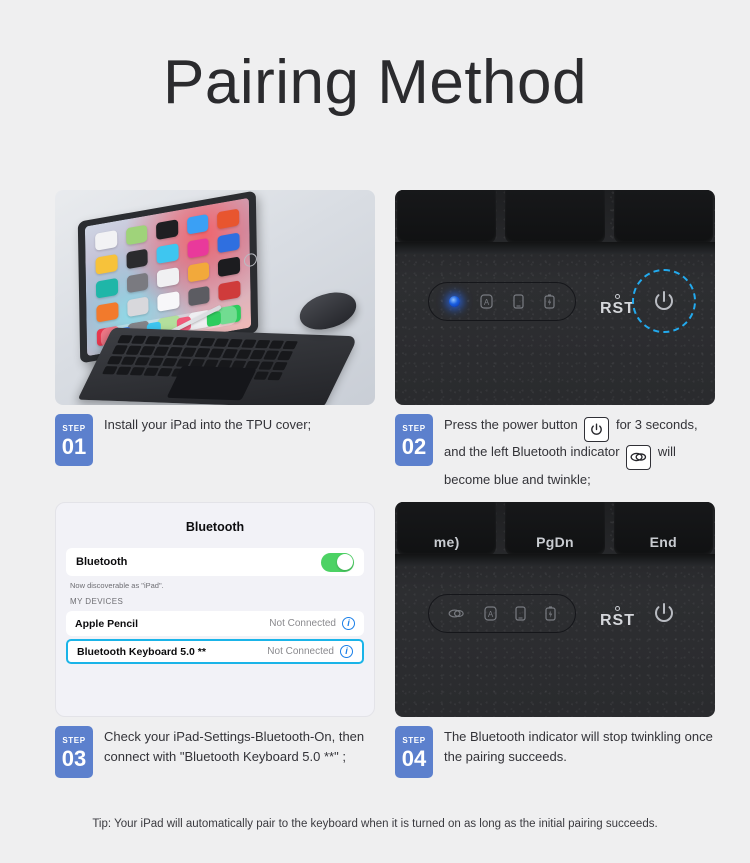 The image size is (750, 863). What do you see at coordinates (337, 562) in the screenshot?
I see `bluetooth-toggle-switch` at bounding box center [337, 562].